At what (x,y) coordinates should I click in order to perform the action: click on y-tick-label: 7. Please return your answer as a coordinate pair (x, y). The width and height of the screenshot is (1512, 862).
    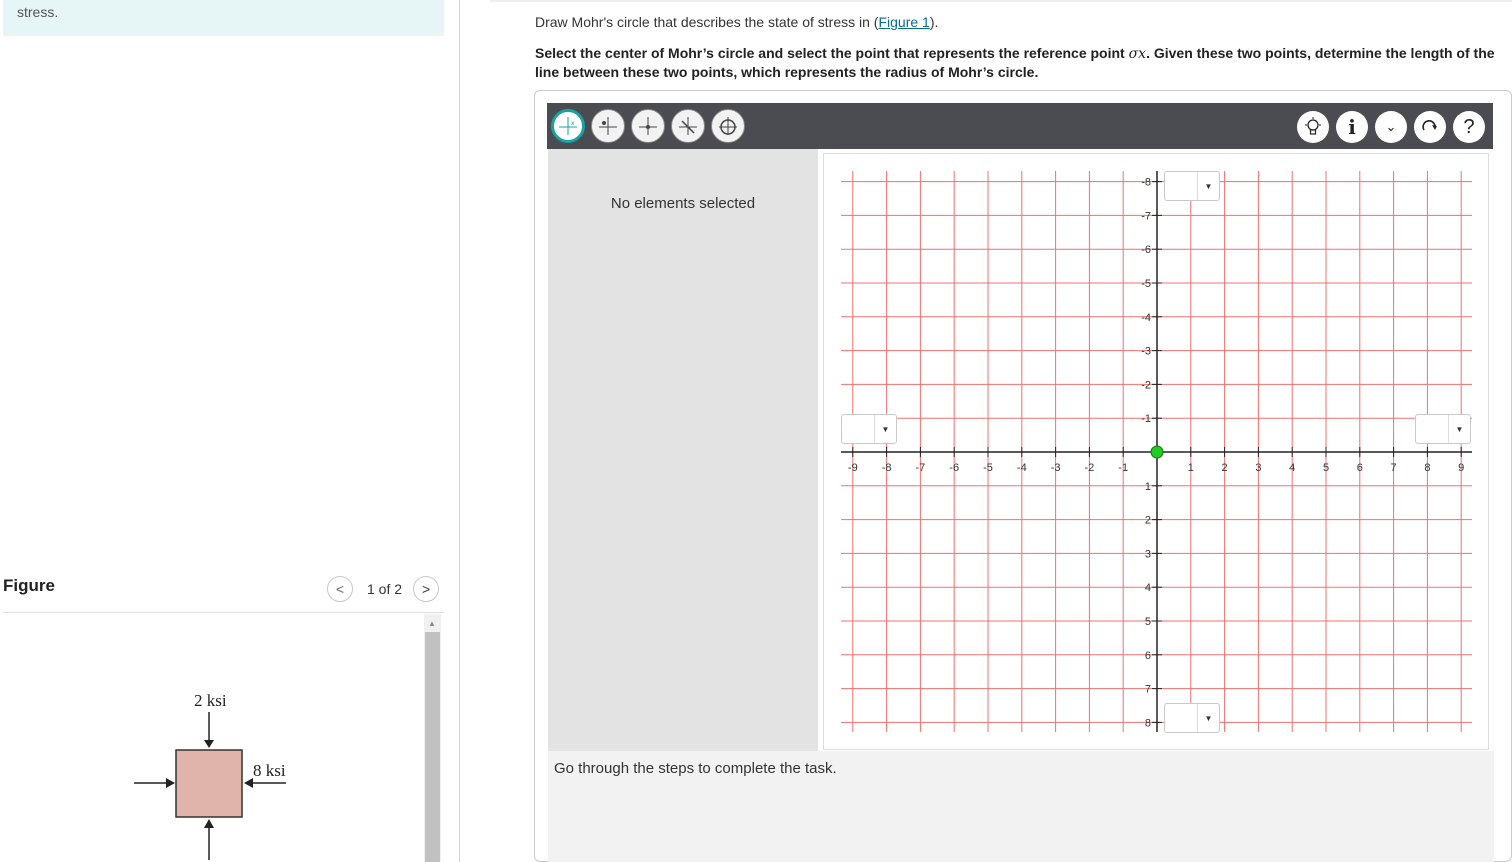
    Looking at the image, I should click on (1148, 690).